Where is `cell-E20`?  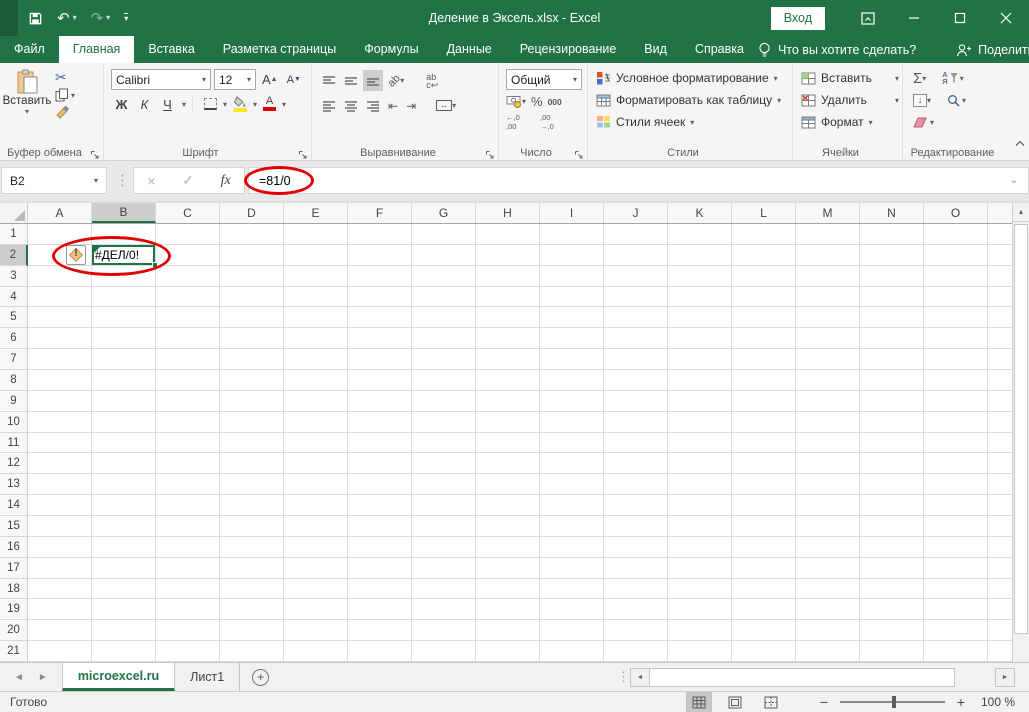
cell-E20 is located at coordinates (316, 631).